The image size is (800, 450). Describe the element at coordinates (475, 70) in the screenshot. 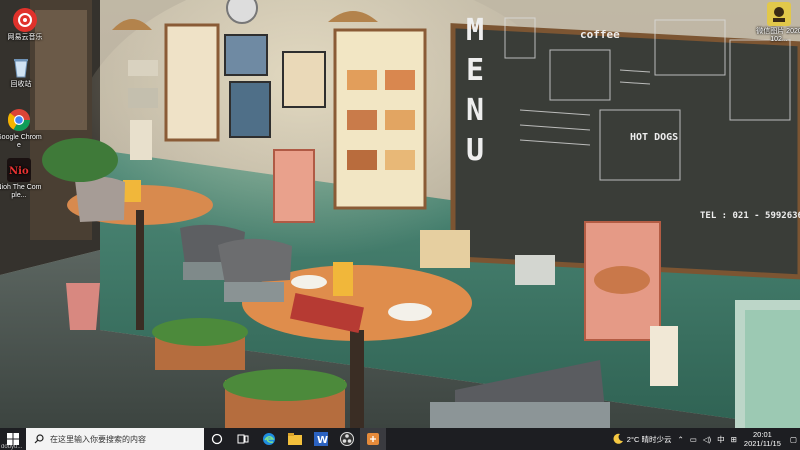

I see `svg-text: E` at that location.